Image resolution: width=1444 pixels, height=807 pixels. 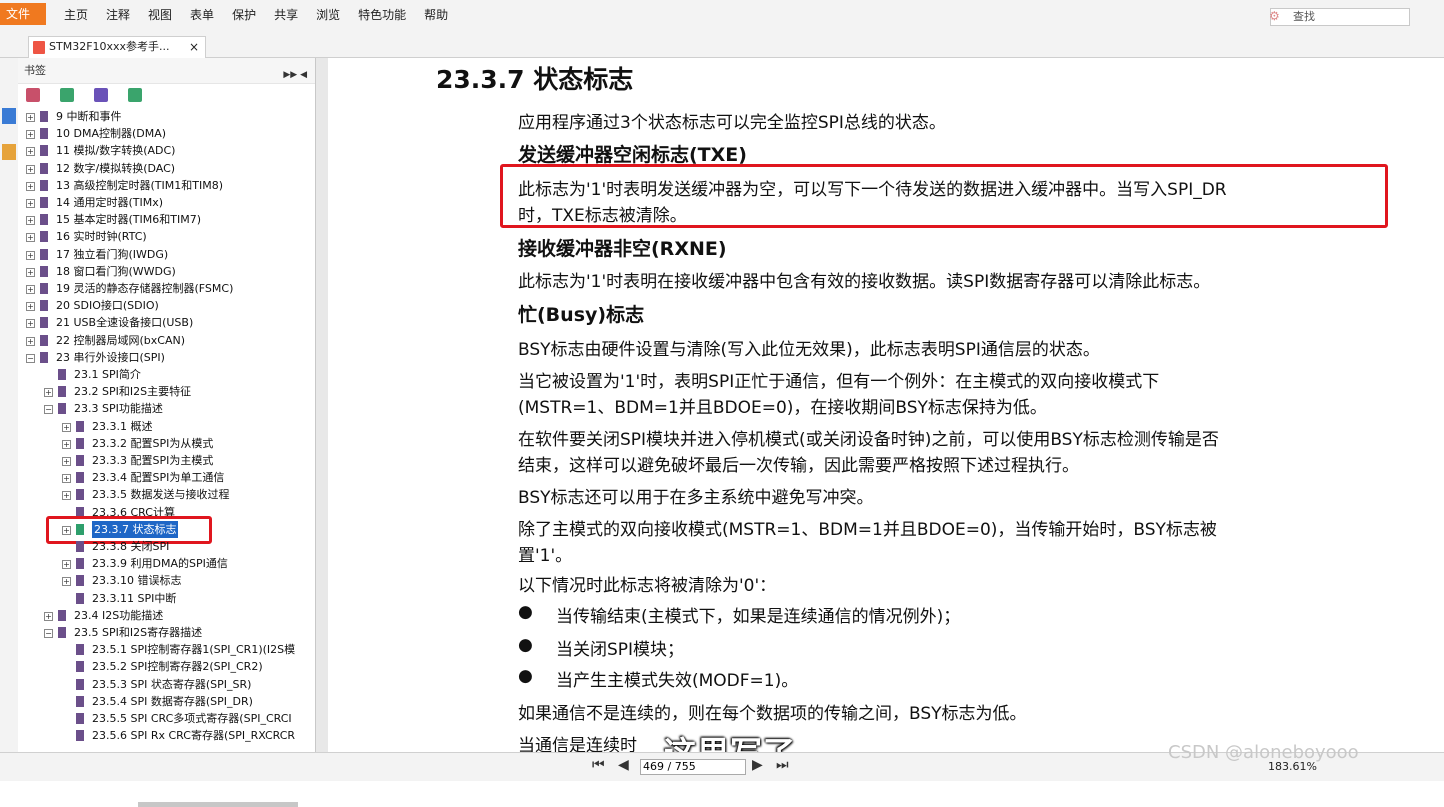 I want to click on next-page-icon: ▶, so click(x=757, y=765).